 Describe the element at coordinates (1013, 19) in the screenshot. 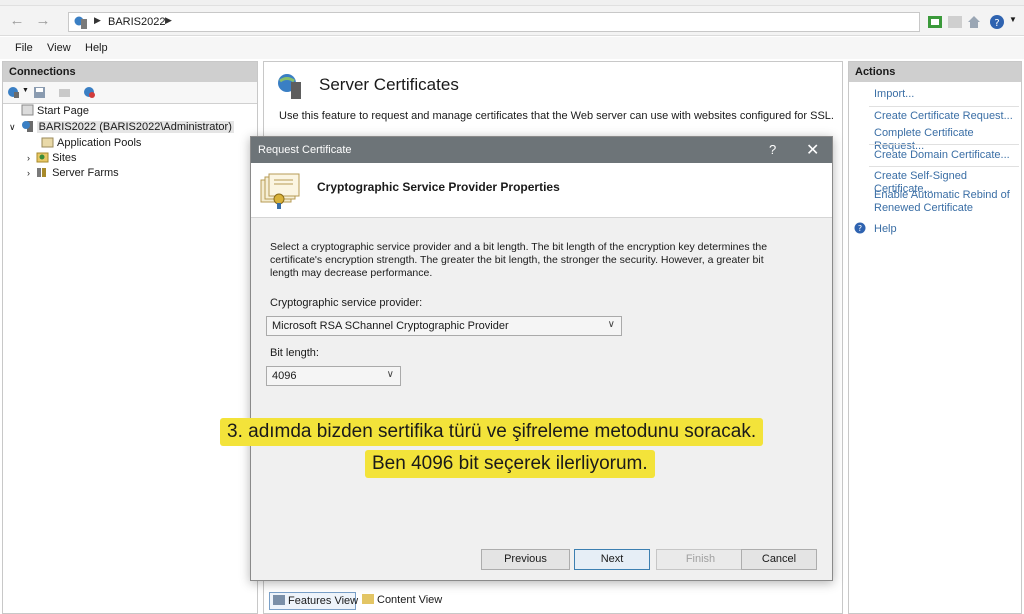

I see `help-dropdown-icon: ▼` at that location.